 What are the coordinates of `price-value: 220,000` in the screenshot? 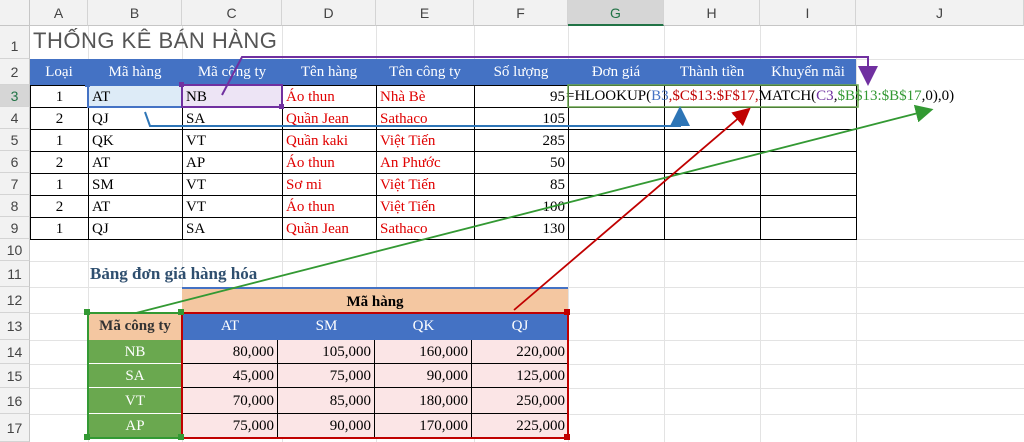 It's located at (520, 352).